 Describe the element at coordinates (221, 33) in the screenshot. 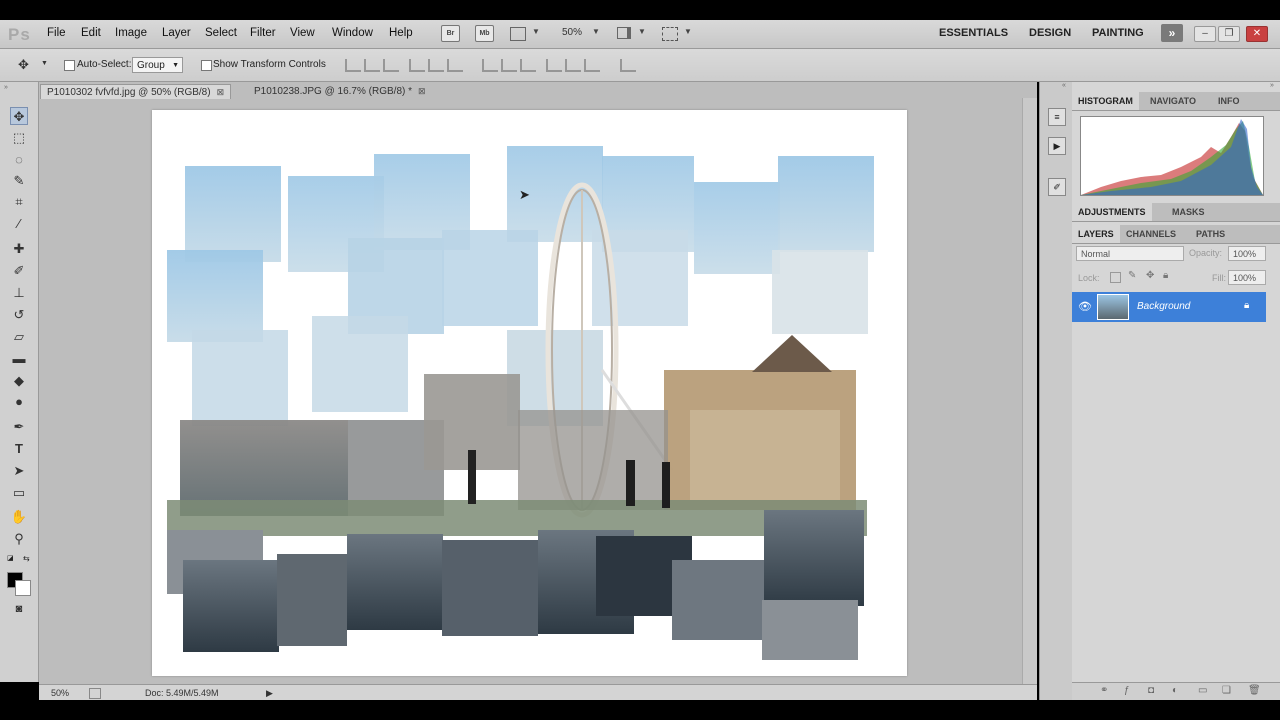

I see `menu-select: Select` at that location.